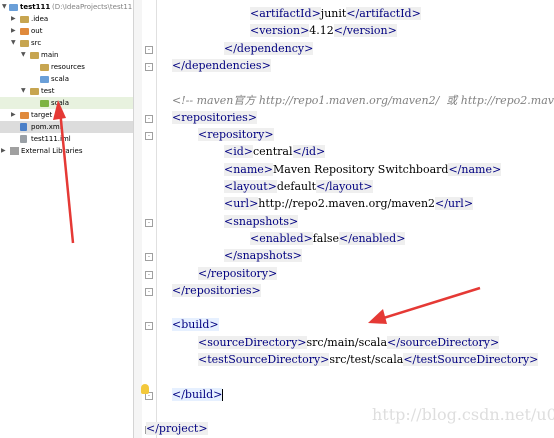  I want to click on build-arrow, so click(424, 305).